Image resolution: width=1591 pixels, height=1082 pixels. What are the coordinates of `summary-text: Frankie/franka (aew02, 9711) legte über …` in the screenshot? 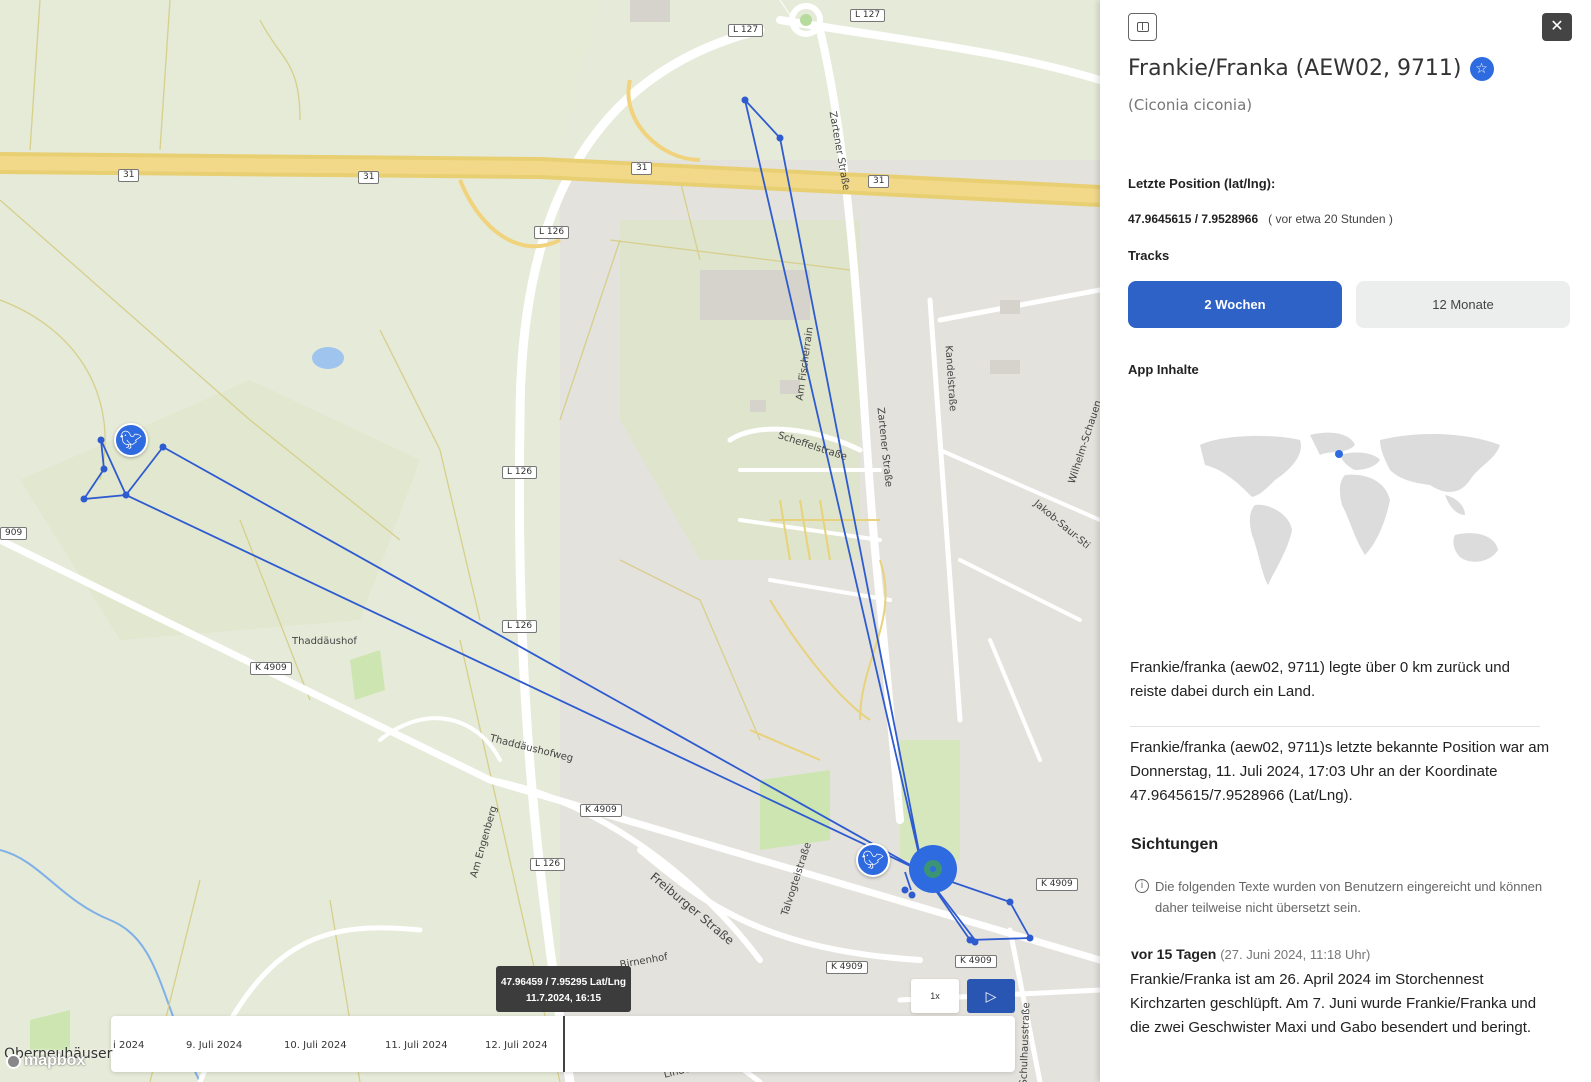 It's located at (1320, 679).